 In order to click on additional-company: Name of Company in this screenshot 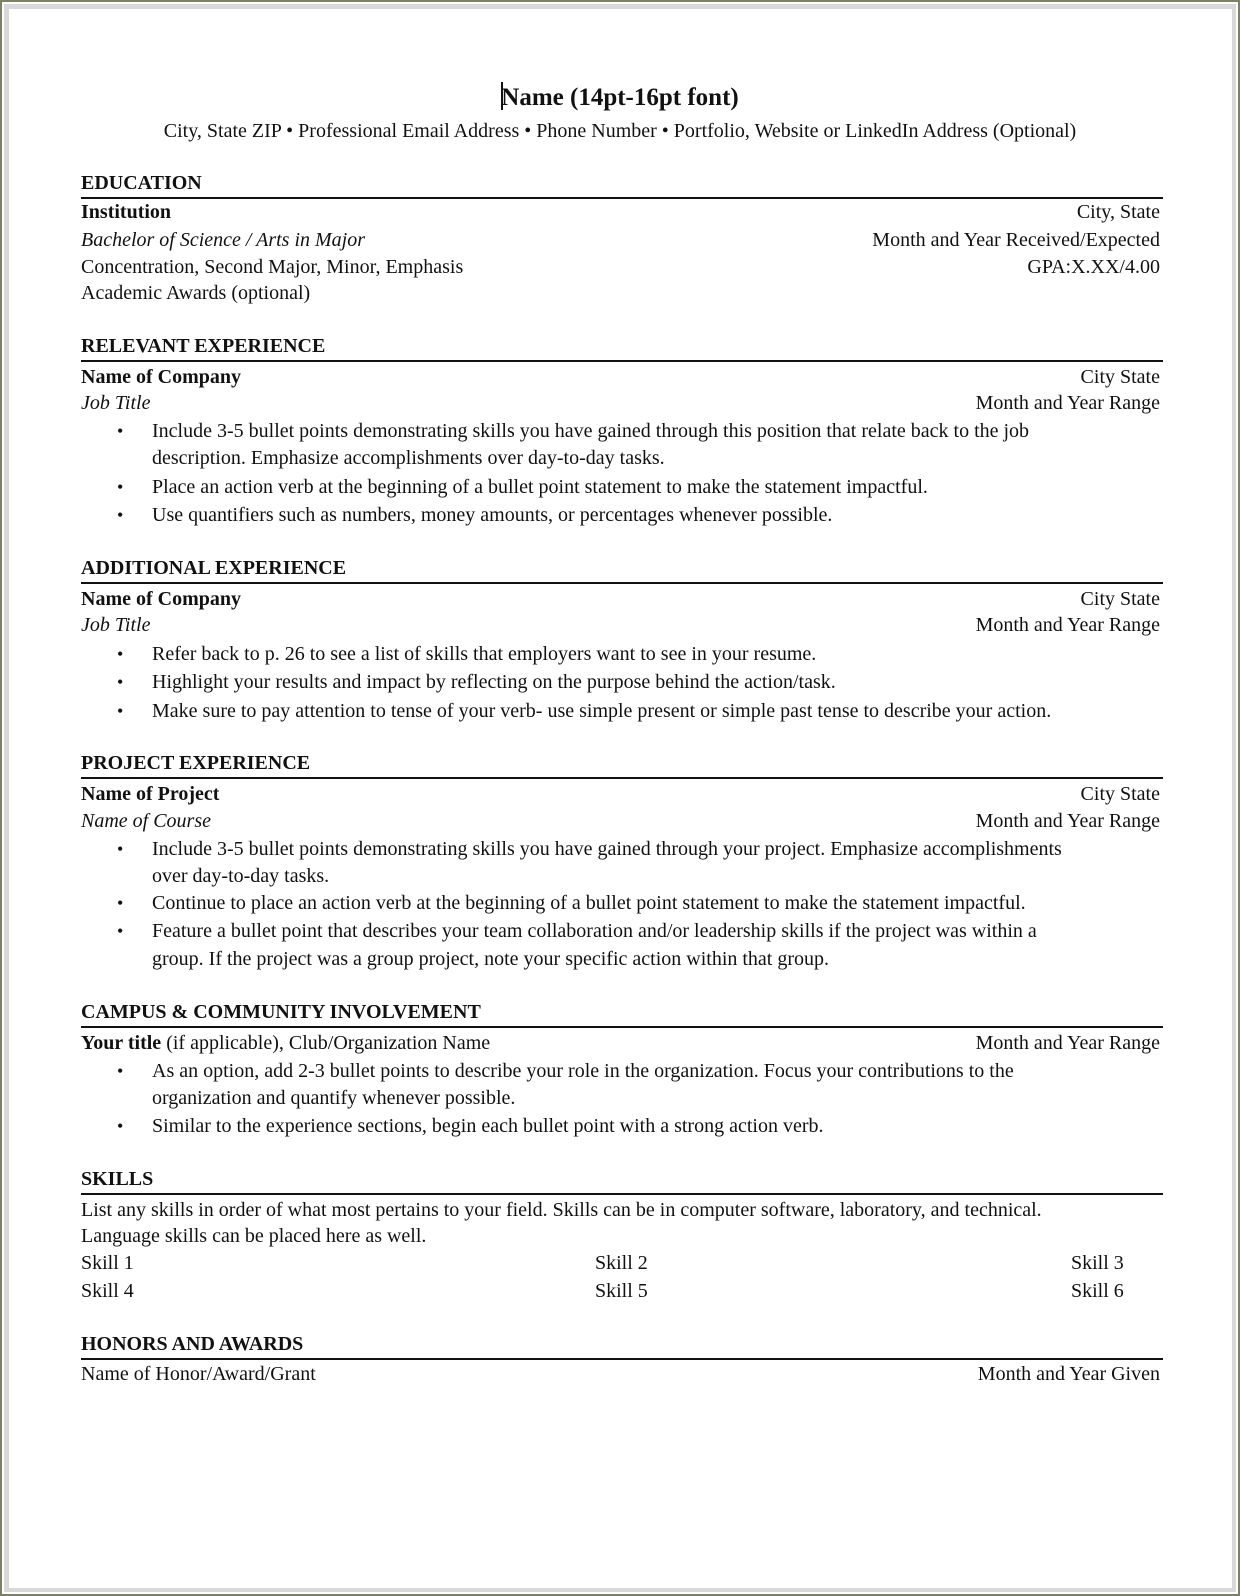, I will do `click(161, 599)`.